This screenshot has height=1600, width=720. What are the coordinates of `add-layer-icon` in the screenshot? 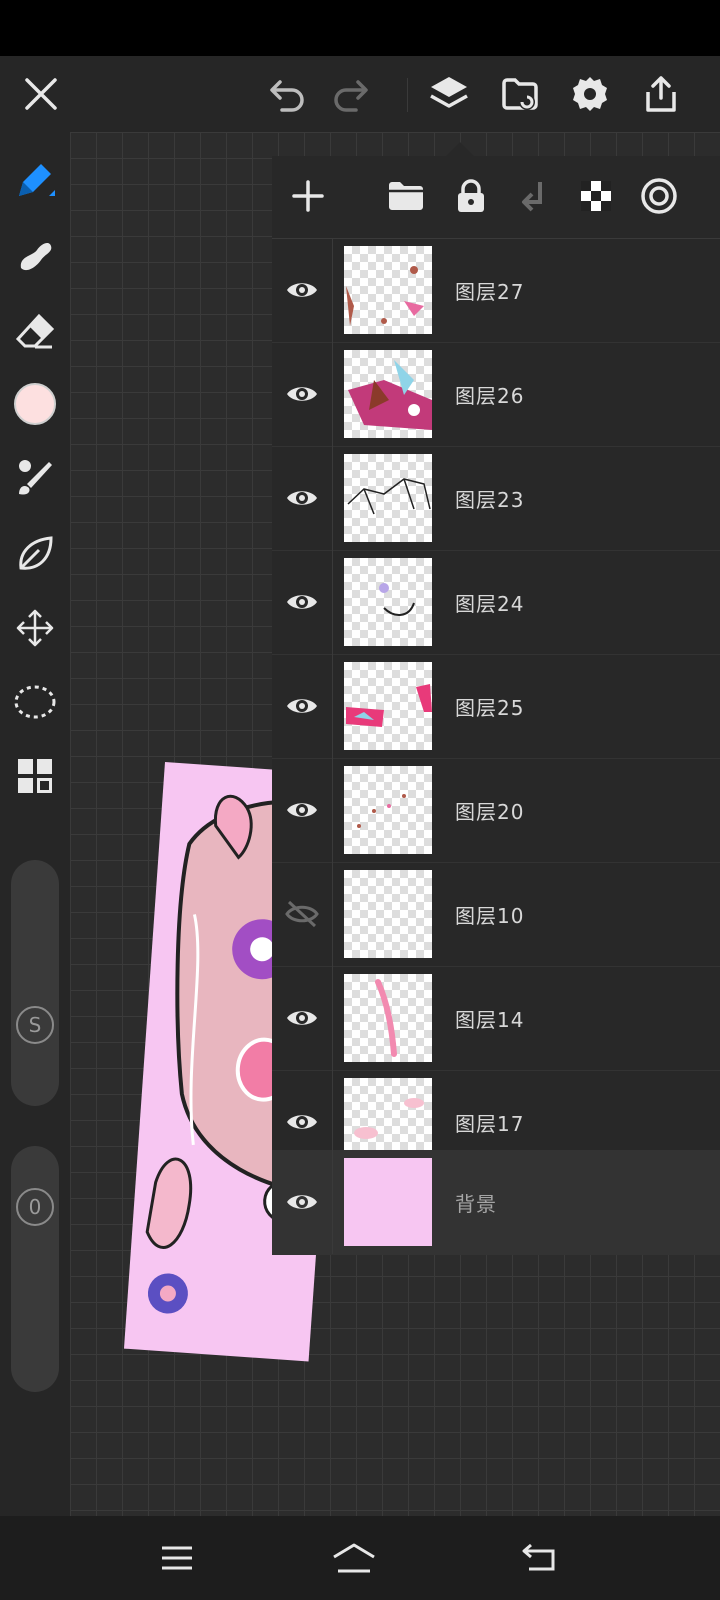 It's located at (308, 196).